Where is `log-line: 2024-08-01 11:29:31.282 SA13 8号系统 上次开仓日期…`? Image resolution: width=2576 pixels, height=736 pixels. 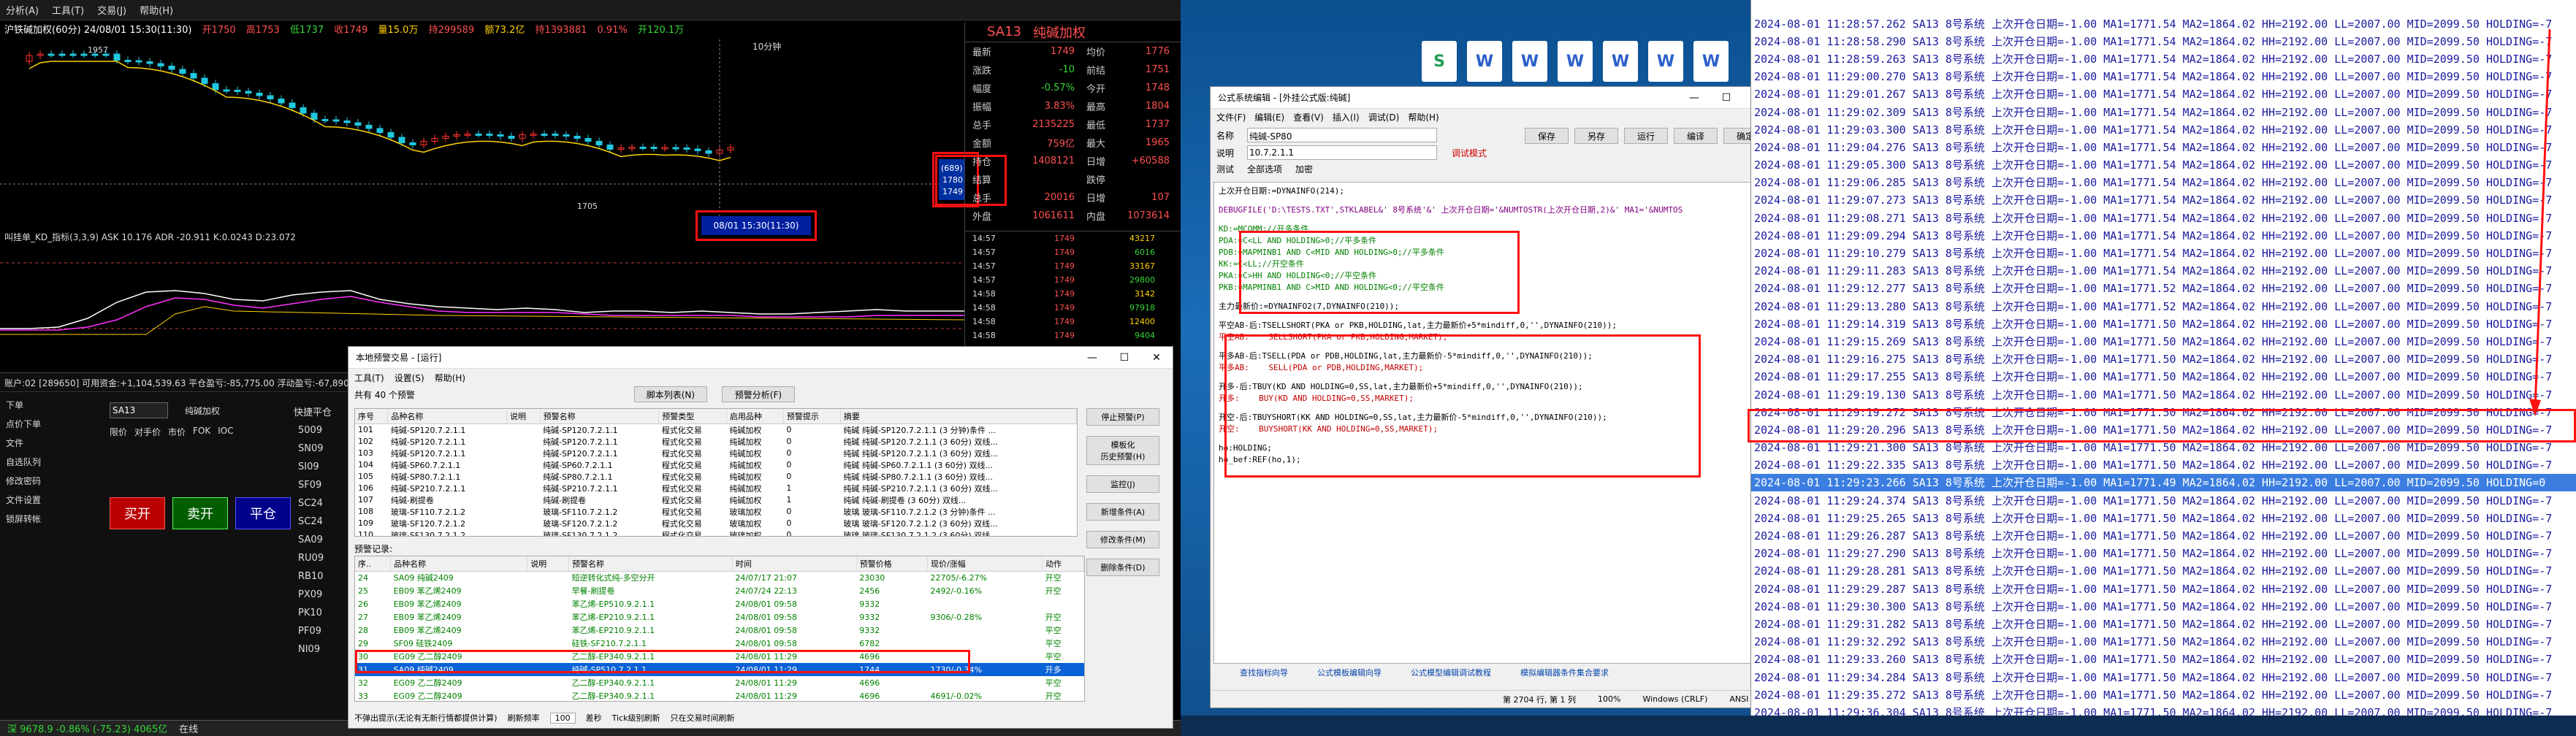 log-line: 2024-08-01 11:29:31.282 SA13 8号系统 上次开仓日期… is located at coordinates (2163, 623).